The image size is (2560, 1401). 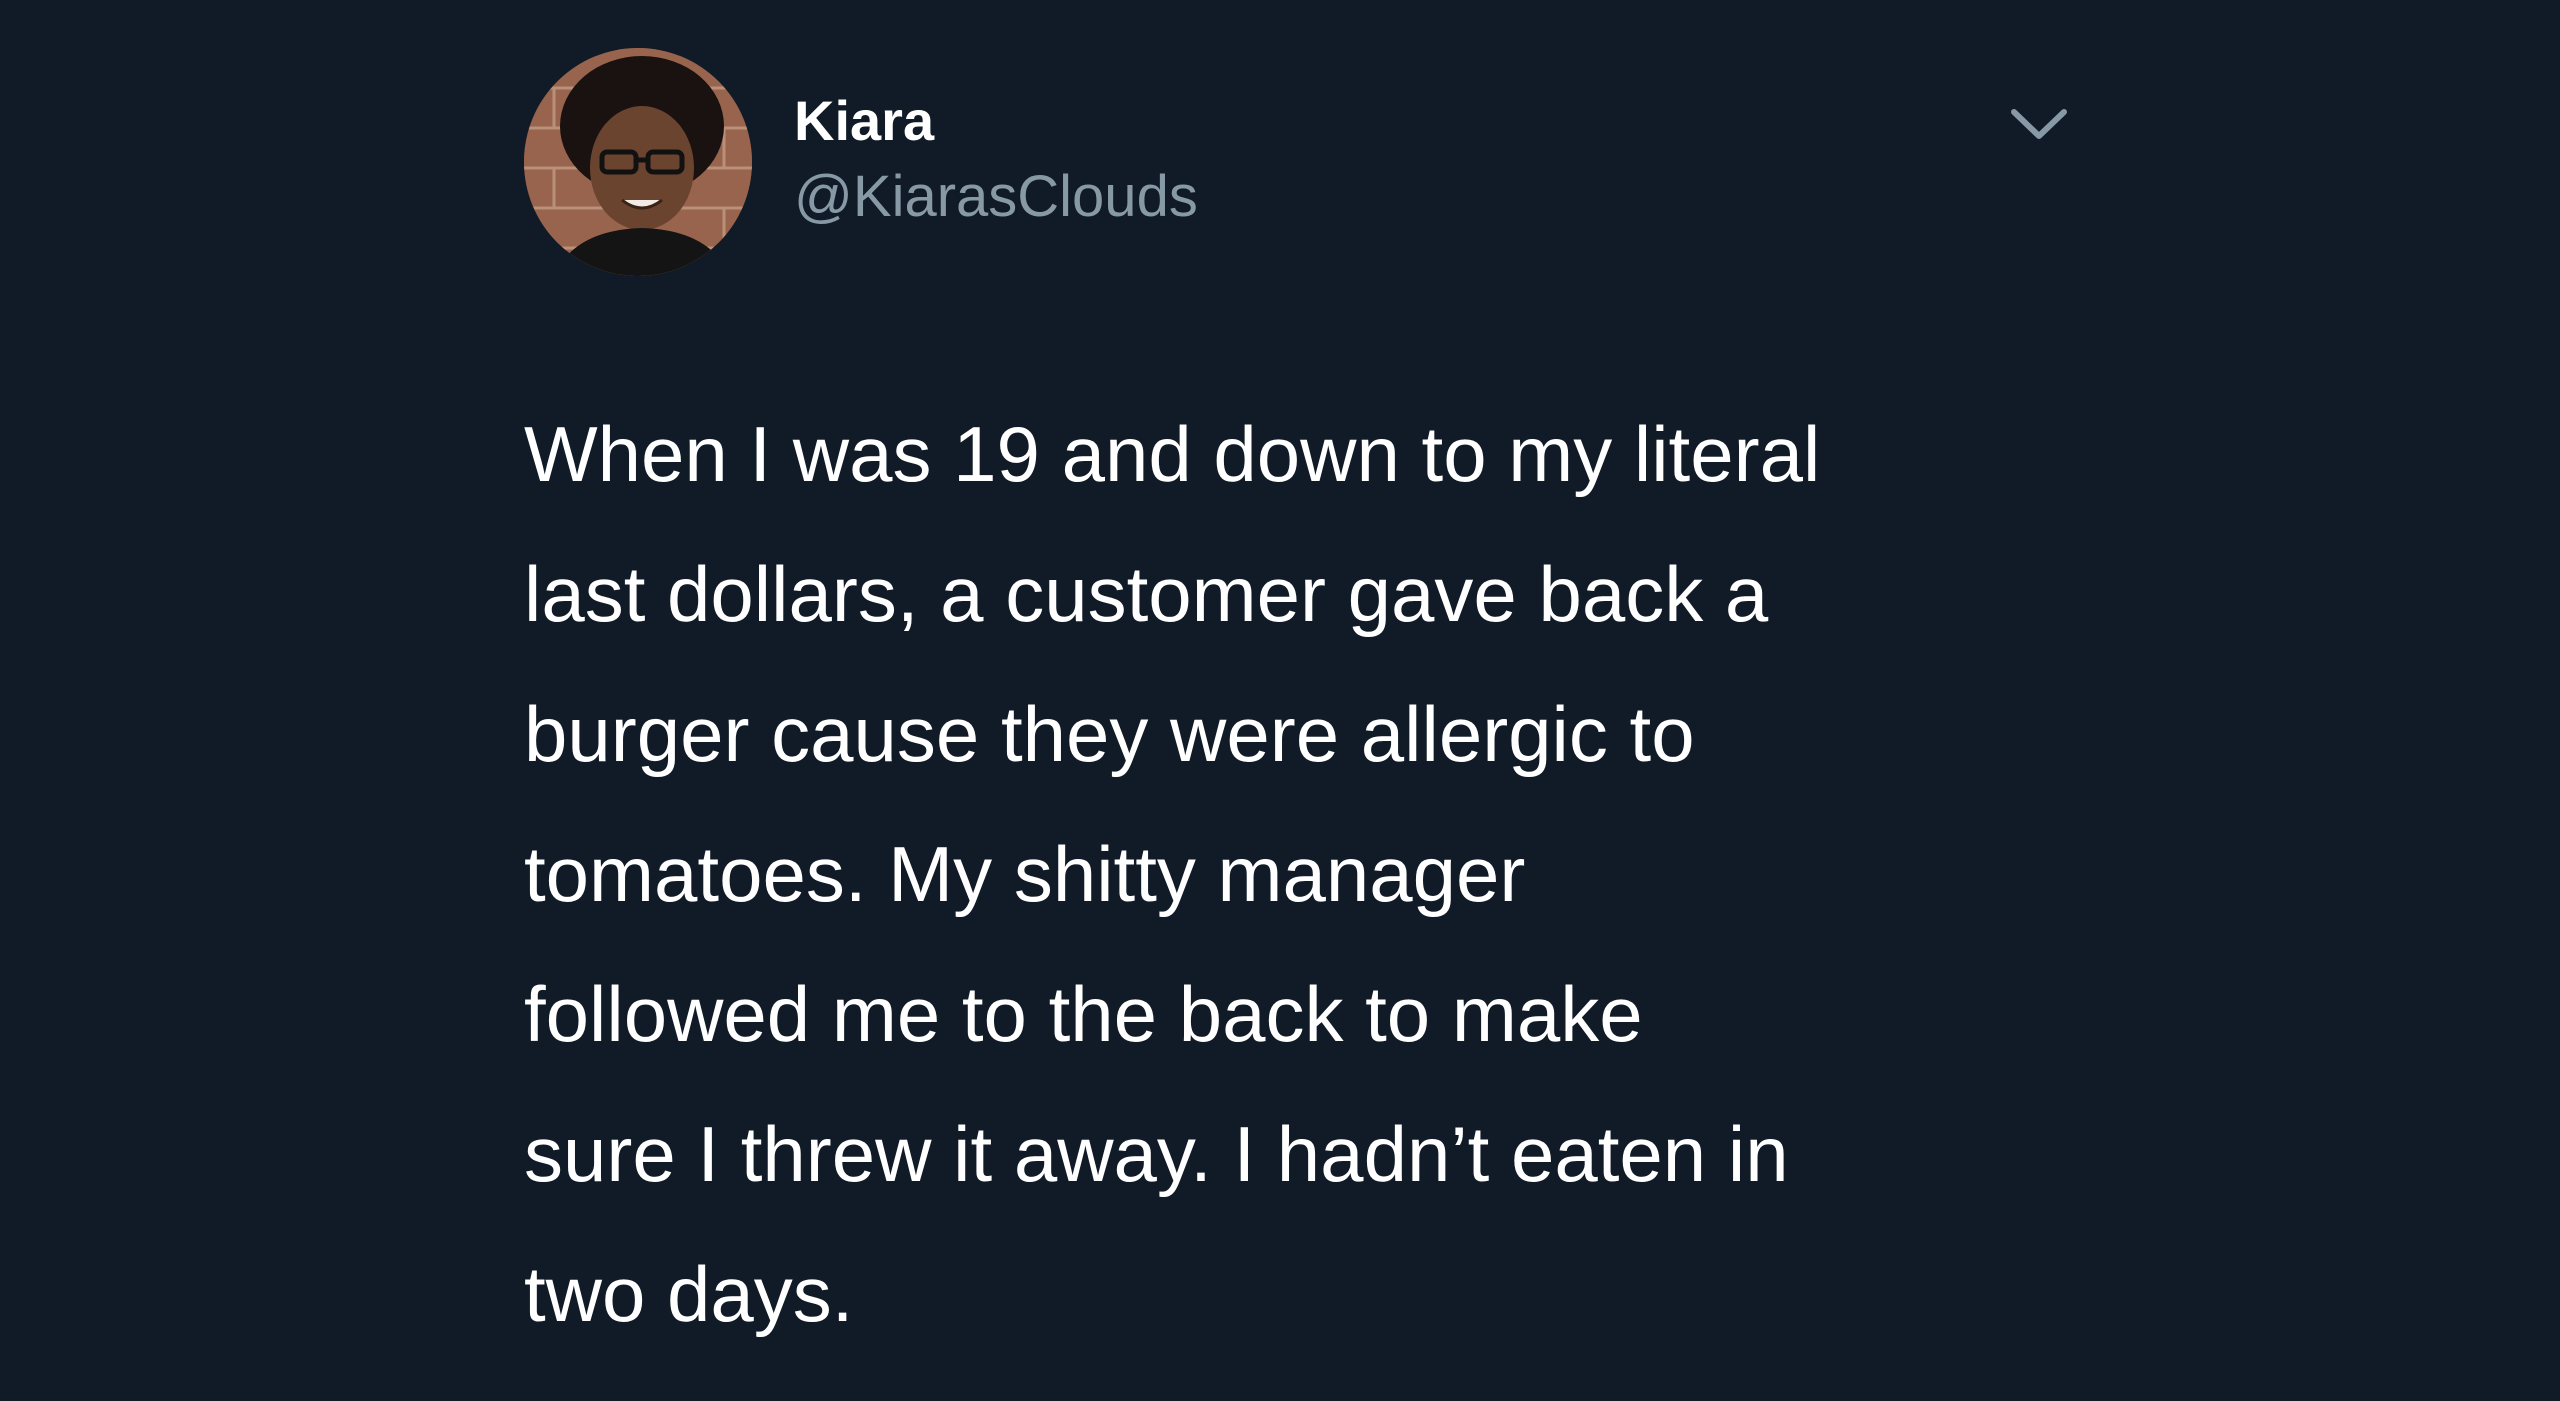 I want to click on chevron-down-icon, so click(x=2039, y=124).